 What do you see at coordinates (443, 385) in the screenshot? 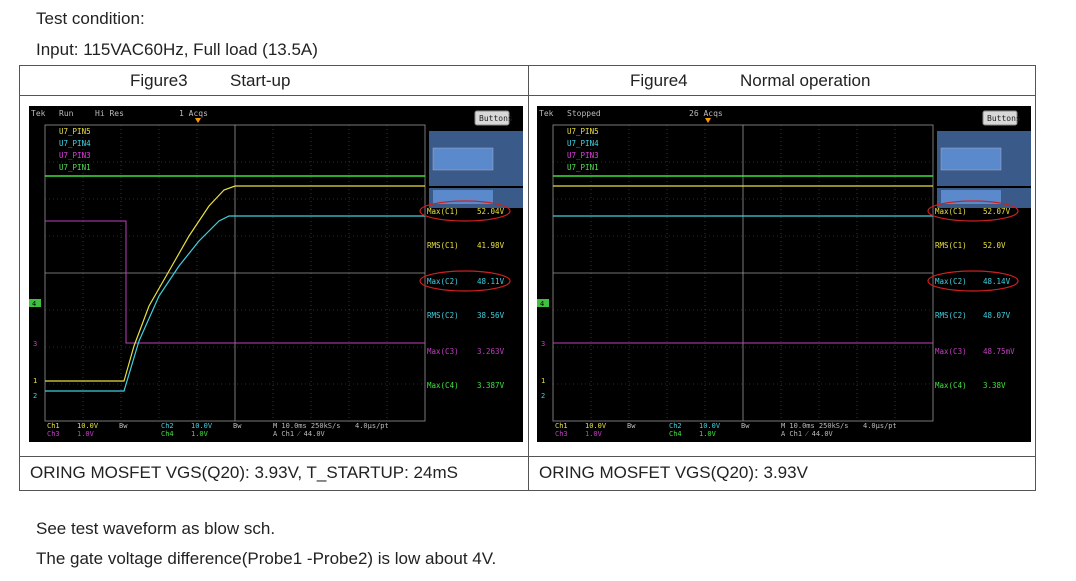
I see `meas-label-6: Max(C4)` at bounding box center [443, 385].